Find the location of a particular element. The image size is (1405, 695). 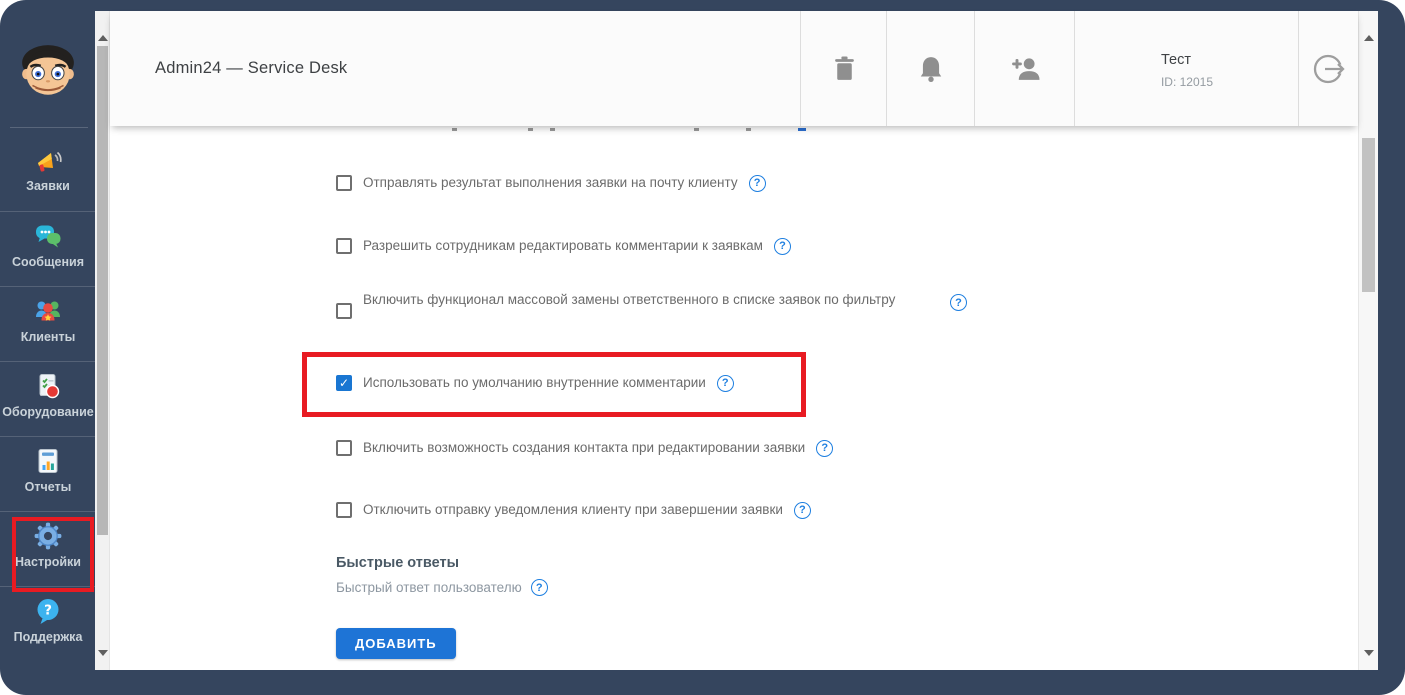

add-user-button is located at coordinates (1024, 68).